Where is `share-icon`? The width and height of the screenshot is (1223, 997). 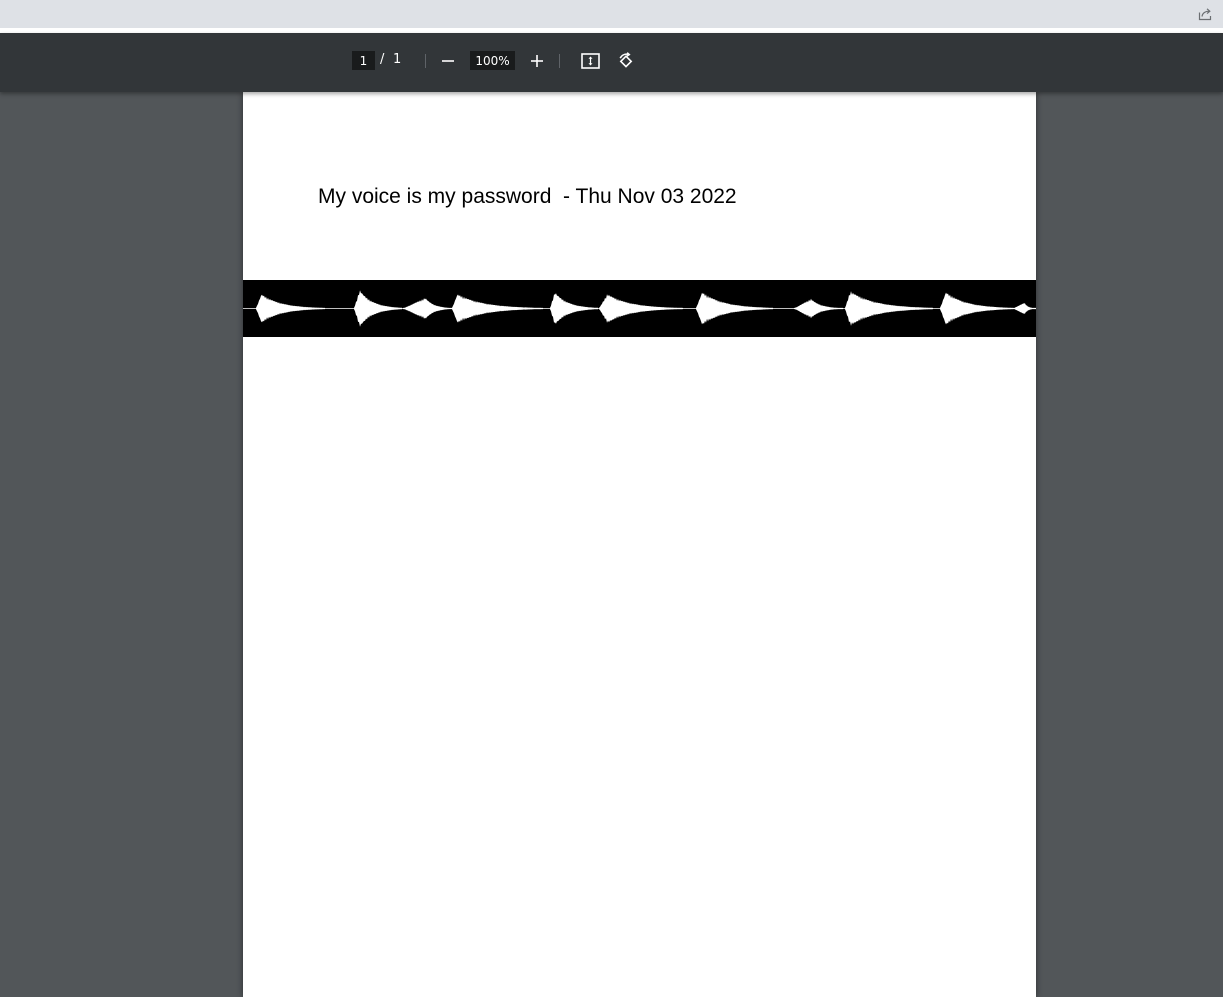 share-icon is located at coordinates (1204, 14).